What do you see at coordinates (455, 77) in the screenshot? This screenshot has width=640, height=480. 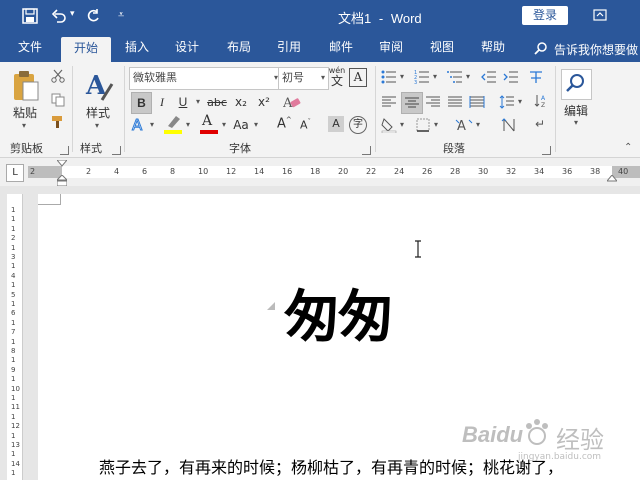 I see `multilevel-list-icon` at bounding box center [455, 77].